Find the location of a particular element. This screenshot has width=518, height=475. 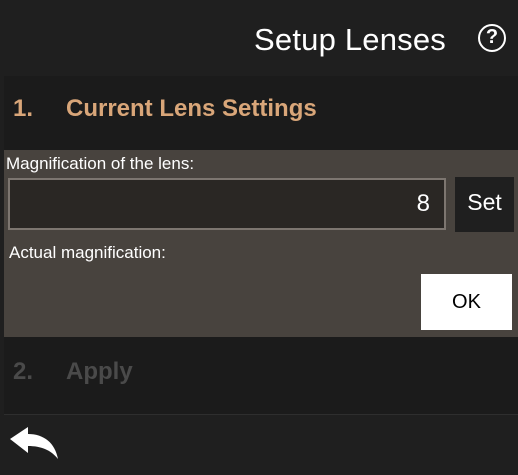

step-1-number: 1. is located at coordinates (23, 108).